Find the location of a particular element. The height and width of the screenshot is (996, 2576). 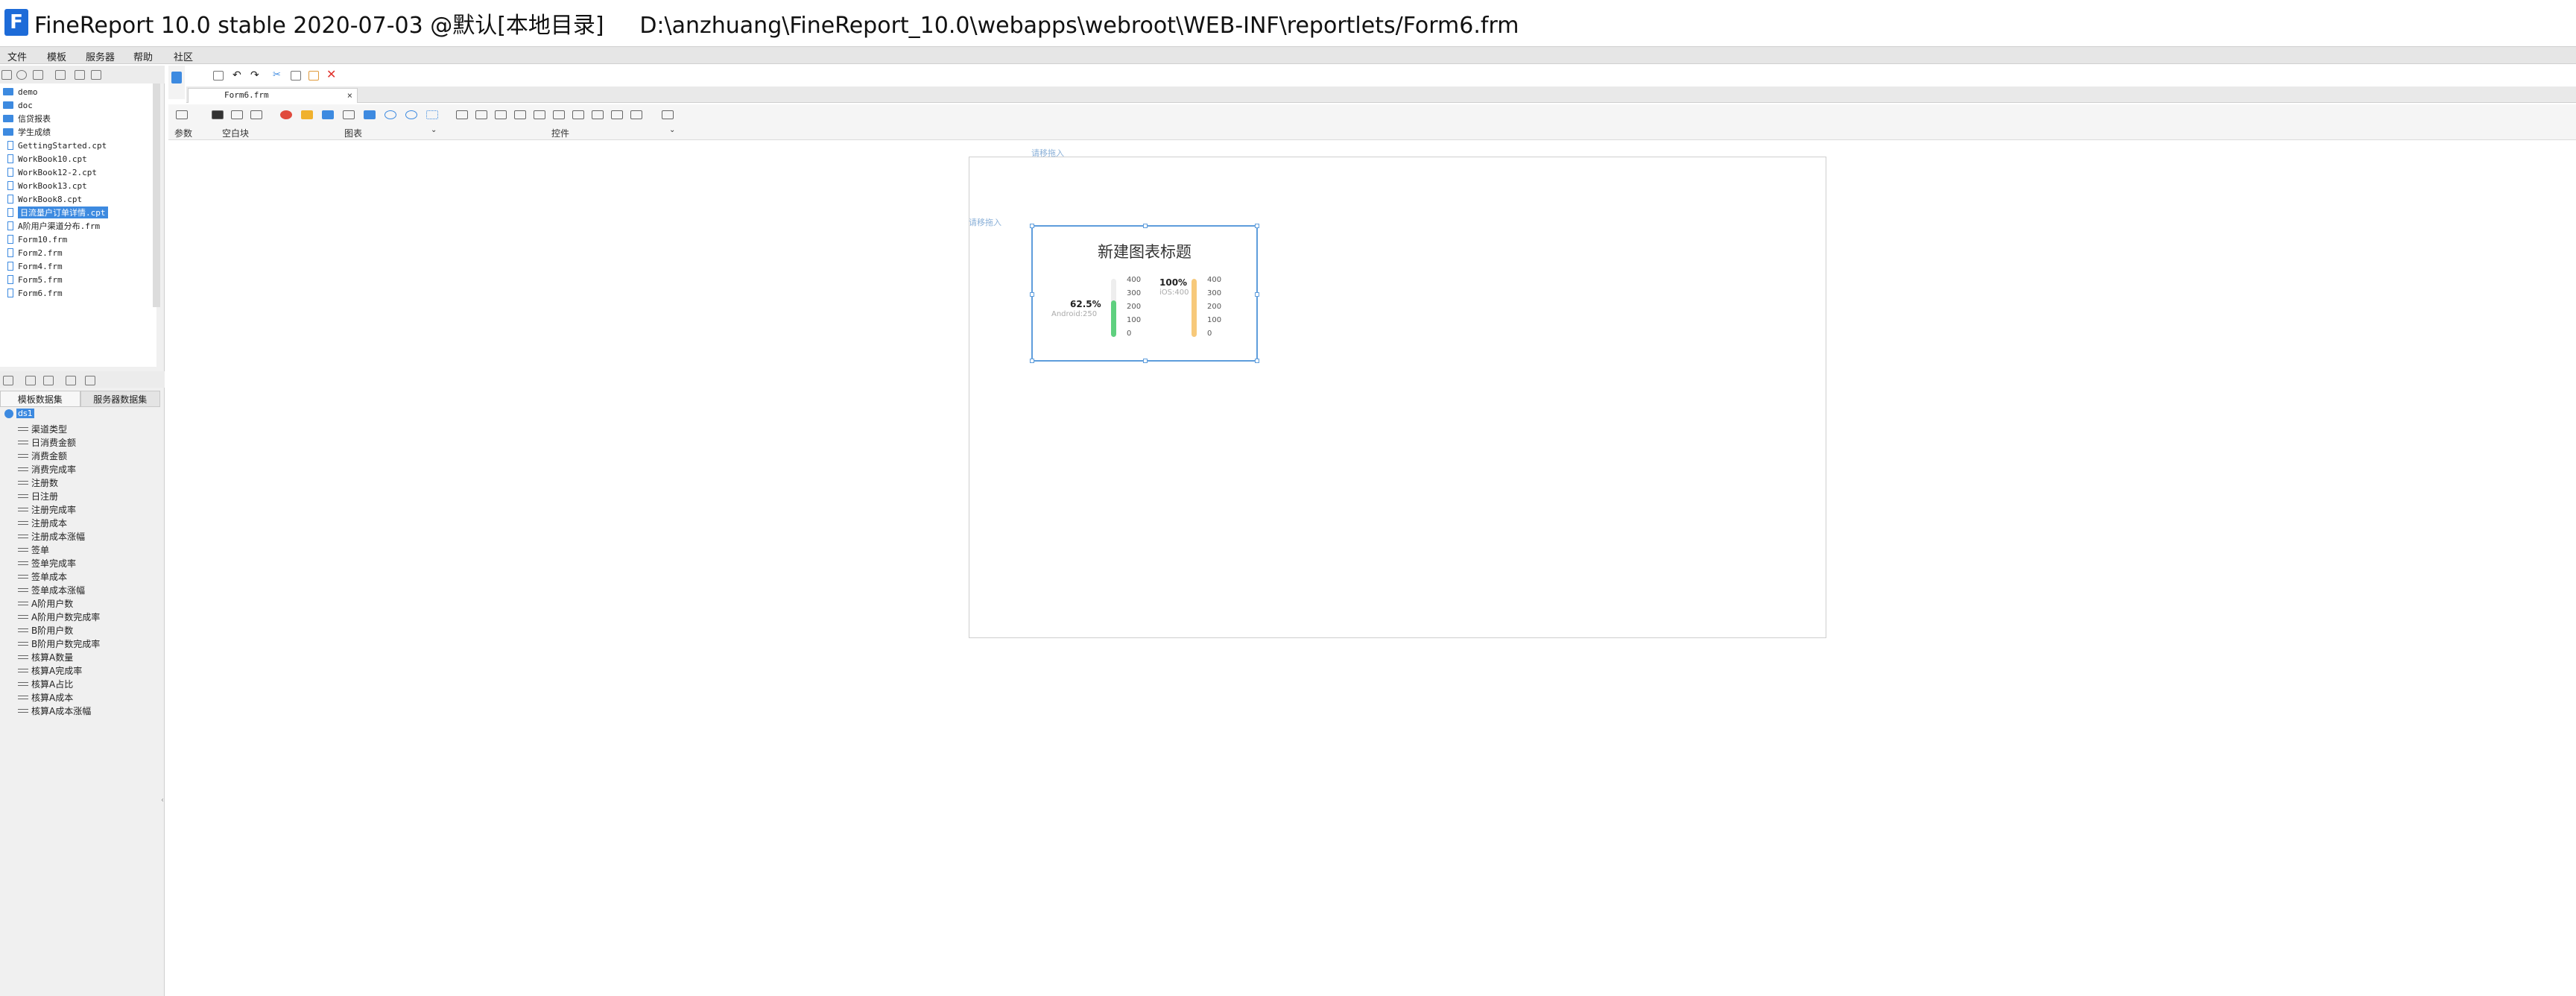

tree-file: WorkBook13.cpt is located at coordinates (45, 186).